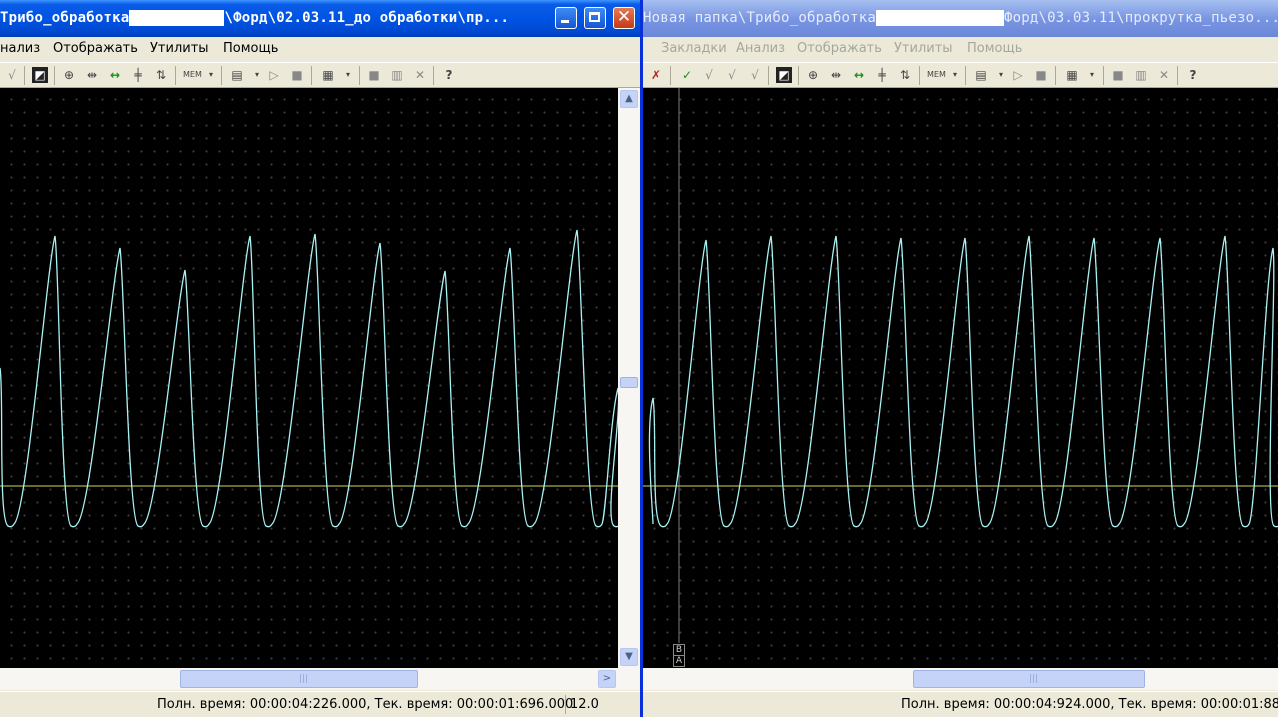 The width and height of the screenshot is (1278, 717). I want to click on check-minus-icon: √, so click(732, 75).